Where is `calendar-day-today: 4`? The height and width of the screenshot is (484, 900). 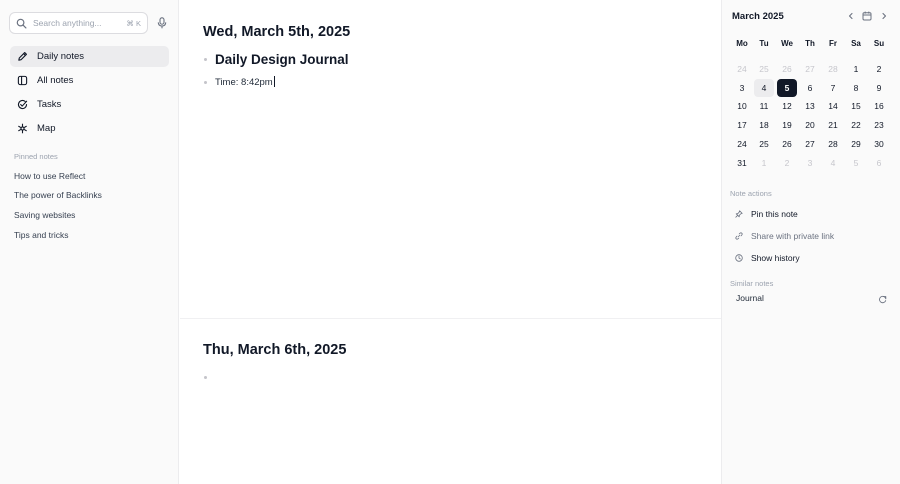
calendar-day-today: 4 is located at coordinates (764, 88).